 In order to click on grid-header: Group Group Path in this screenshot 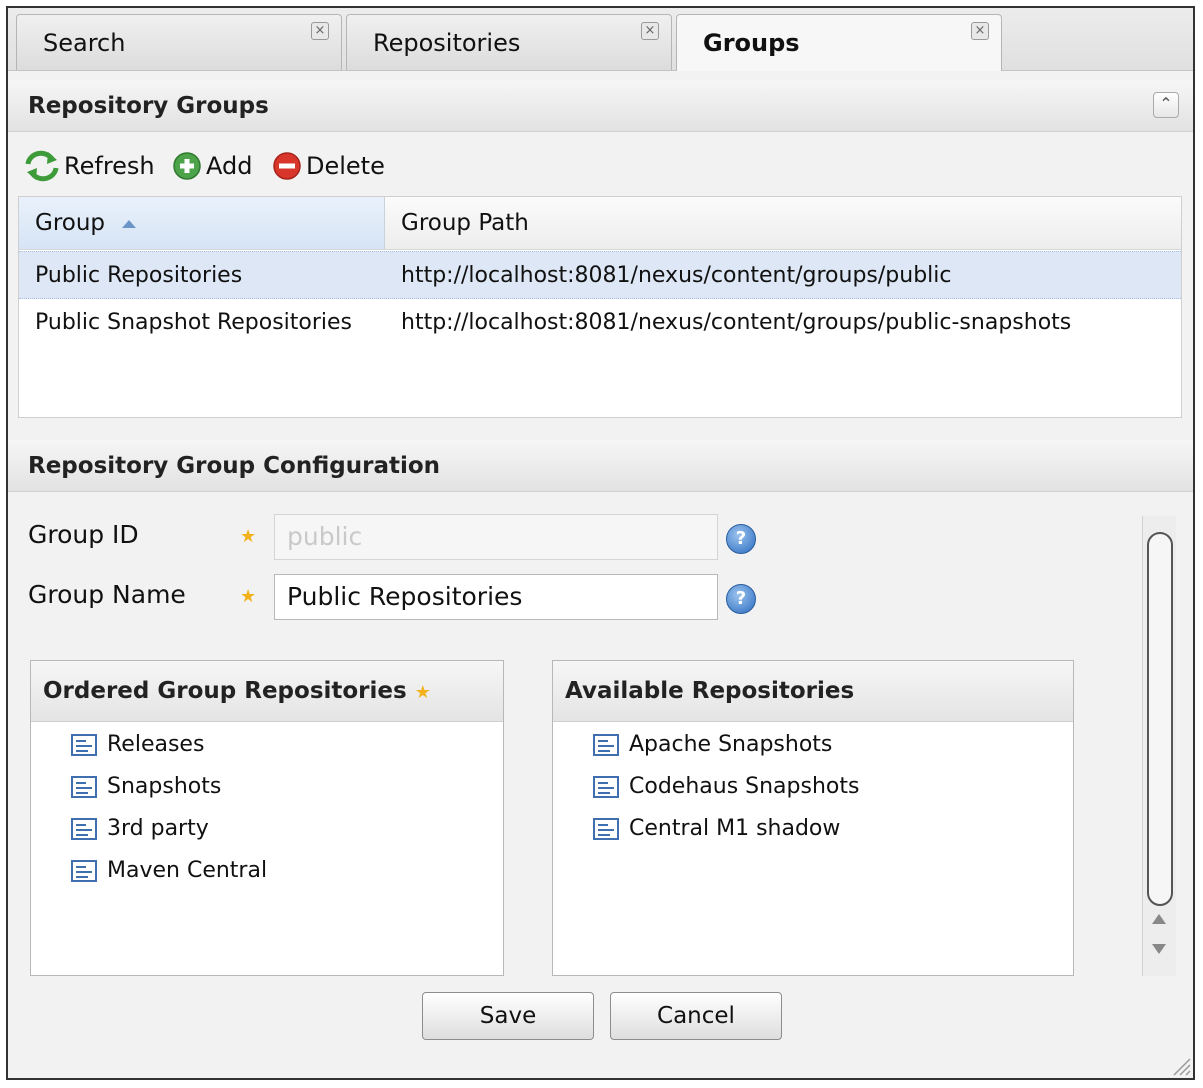, I will do `click(600, 223)`.